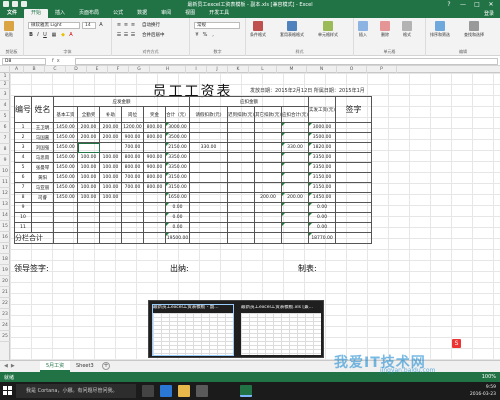 The image size is (500, 400). Describe the element at coordinates (217, 69) in the screenshot. I see `column-header: J` at that location.